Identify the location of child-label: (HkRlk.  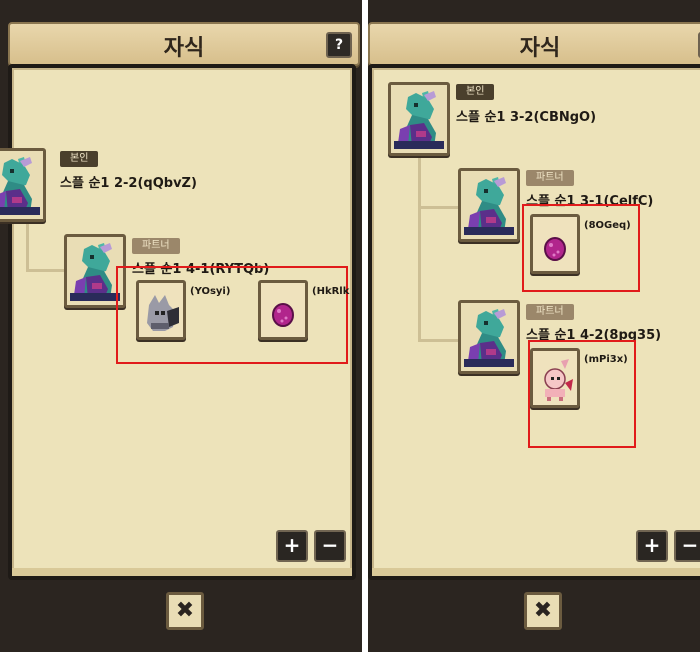
(331, 291).